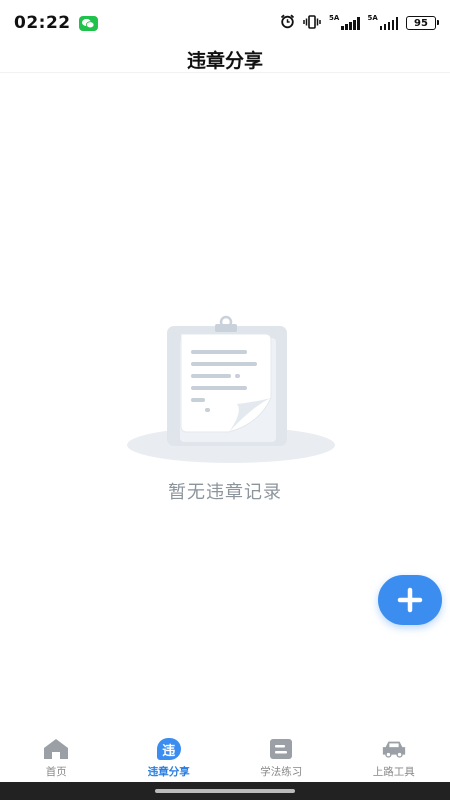 Image resolution: width=450 pixels, height=800 pixels. I want to click on home-indicator, so click(225, 791).